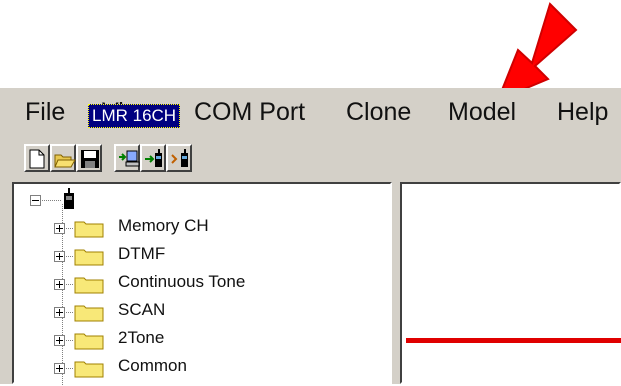 The width and height of the screenshot is (621, 386). What do you see at coordinates (65, 161) in the screenshot?
I see `open-folder-icon` at bounding box center [65, 161].